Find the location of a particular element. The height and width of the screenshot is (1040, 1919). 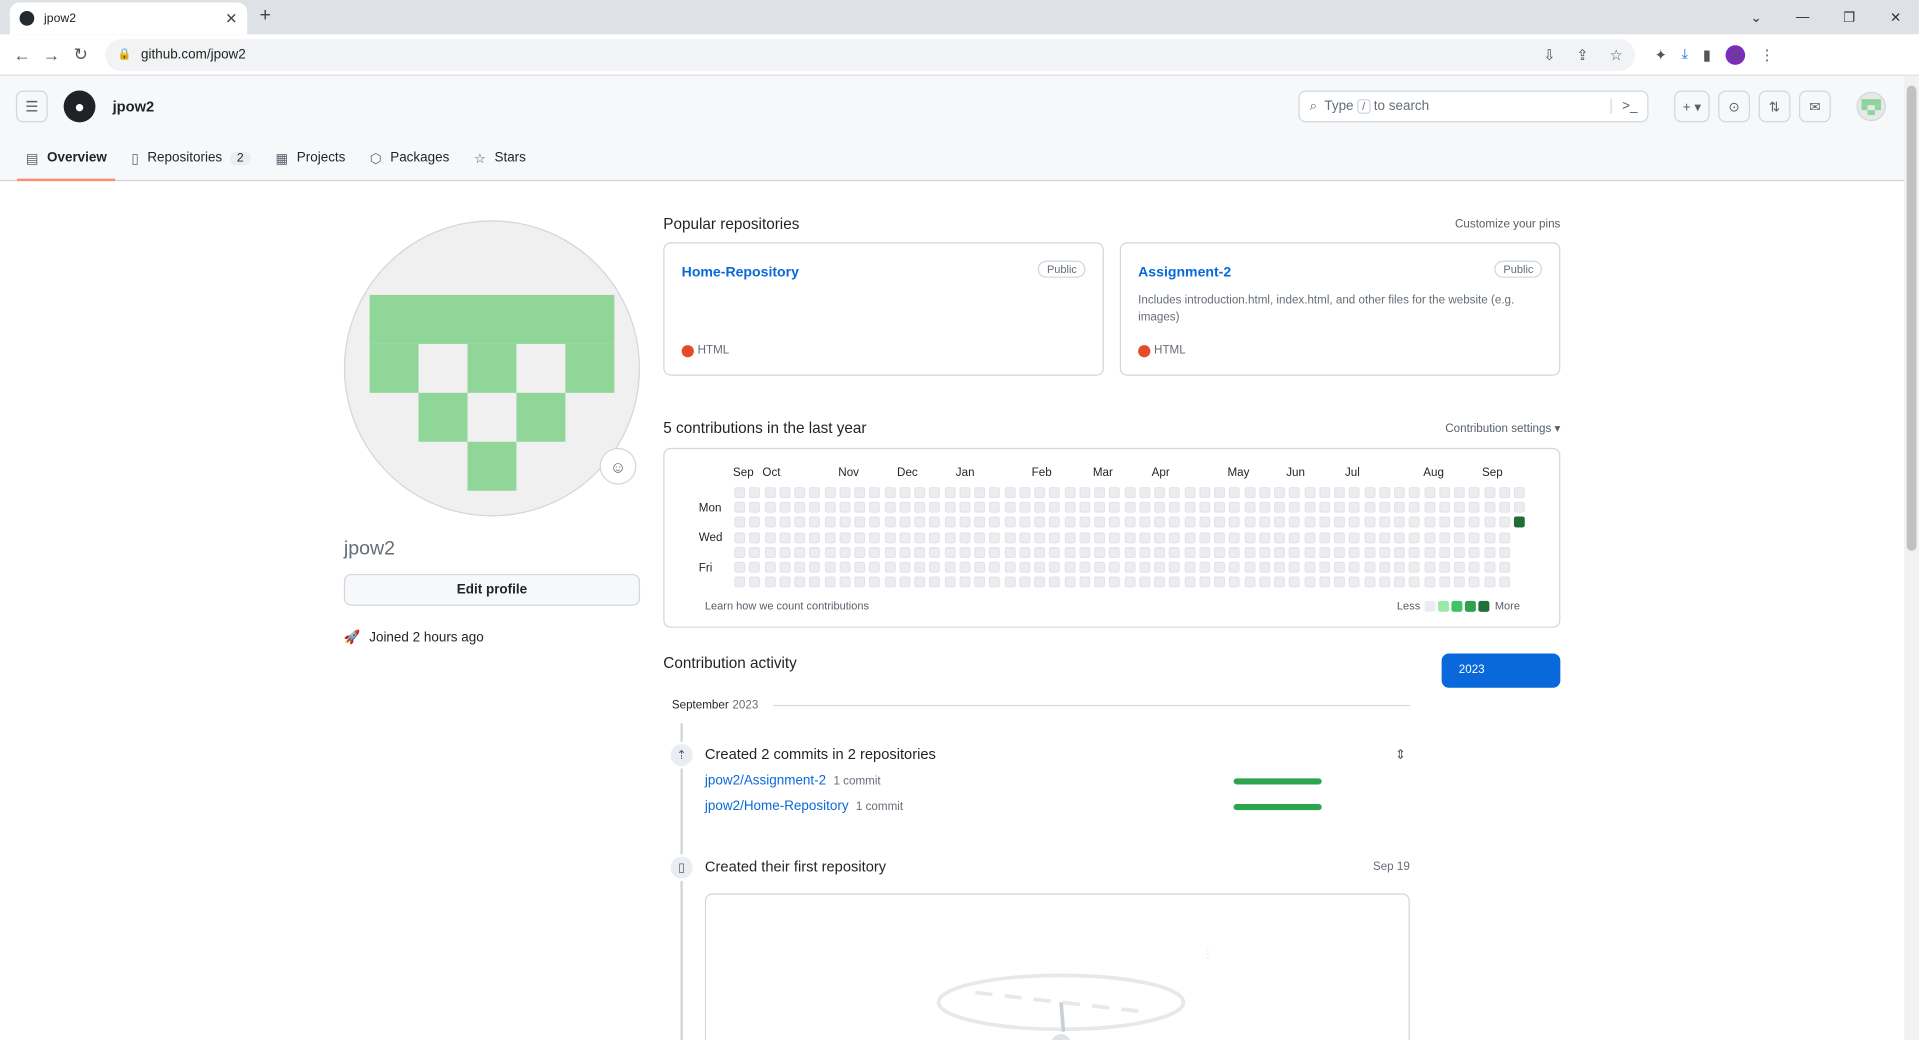

commit-count-link: 1 commit is located at coordinates (879, 806).